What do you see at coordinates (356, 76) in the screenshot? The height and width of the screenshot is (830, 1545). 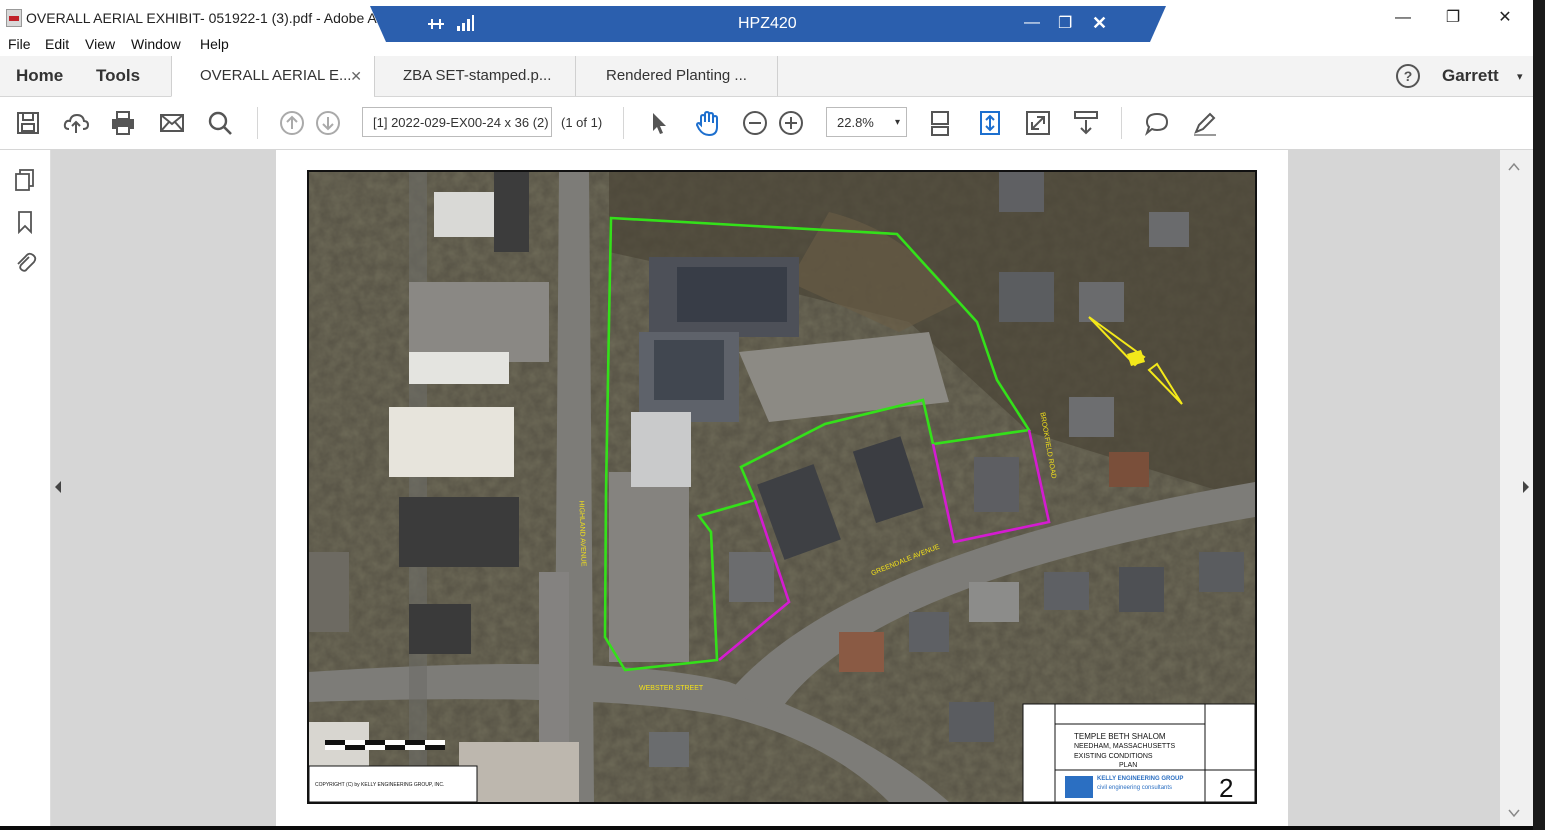 I see `tab-close-icon: ✕` at bounding box center [356, 76].